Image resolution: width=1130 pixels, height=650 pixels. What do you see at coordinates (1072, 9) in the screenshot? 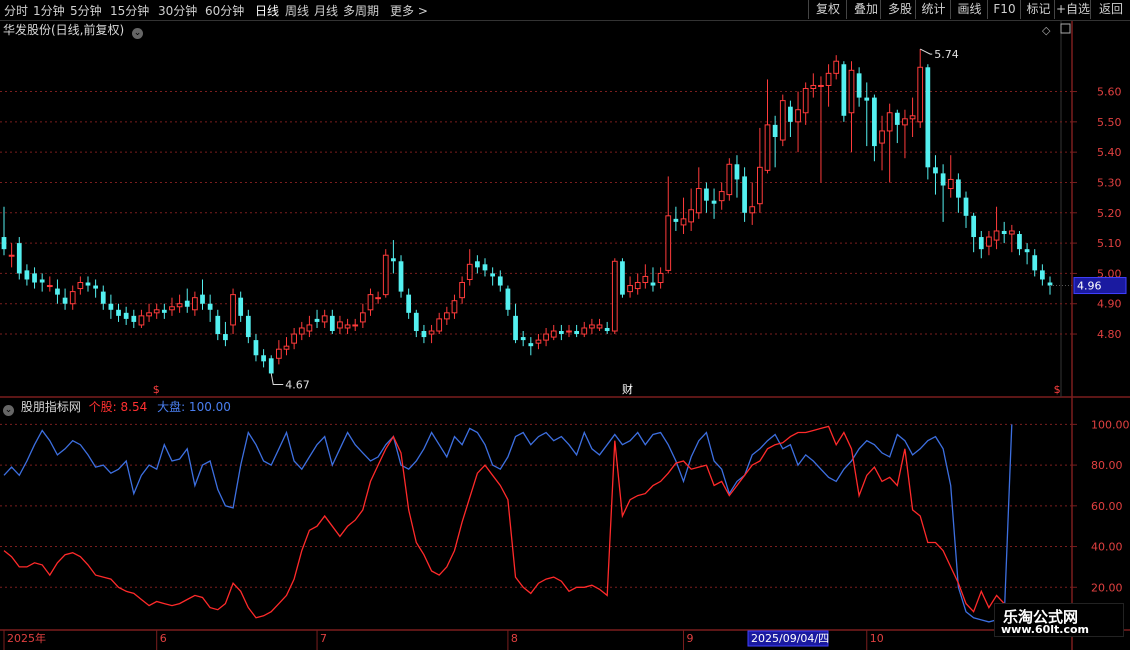
I see `toolbar-button-7: +自选` at bounding box center [1072, 9].